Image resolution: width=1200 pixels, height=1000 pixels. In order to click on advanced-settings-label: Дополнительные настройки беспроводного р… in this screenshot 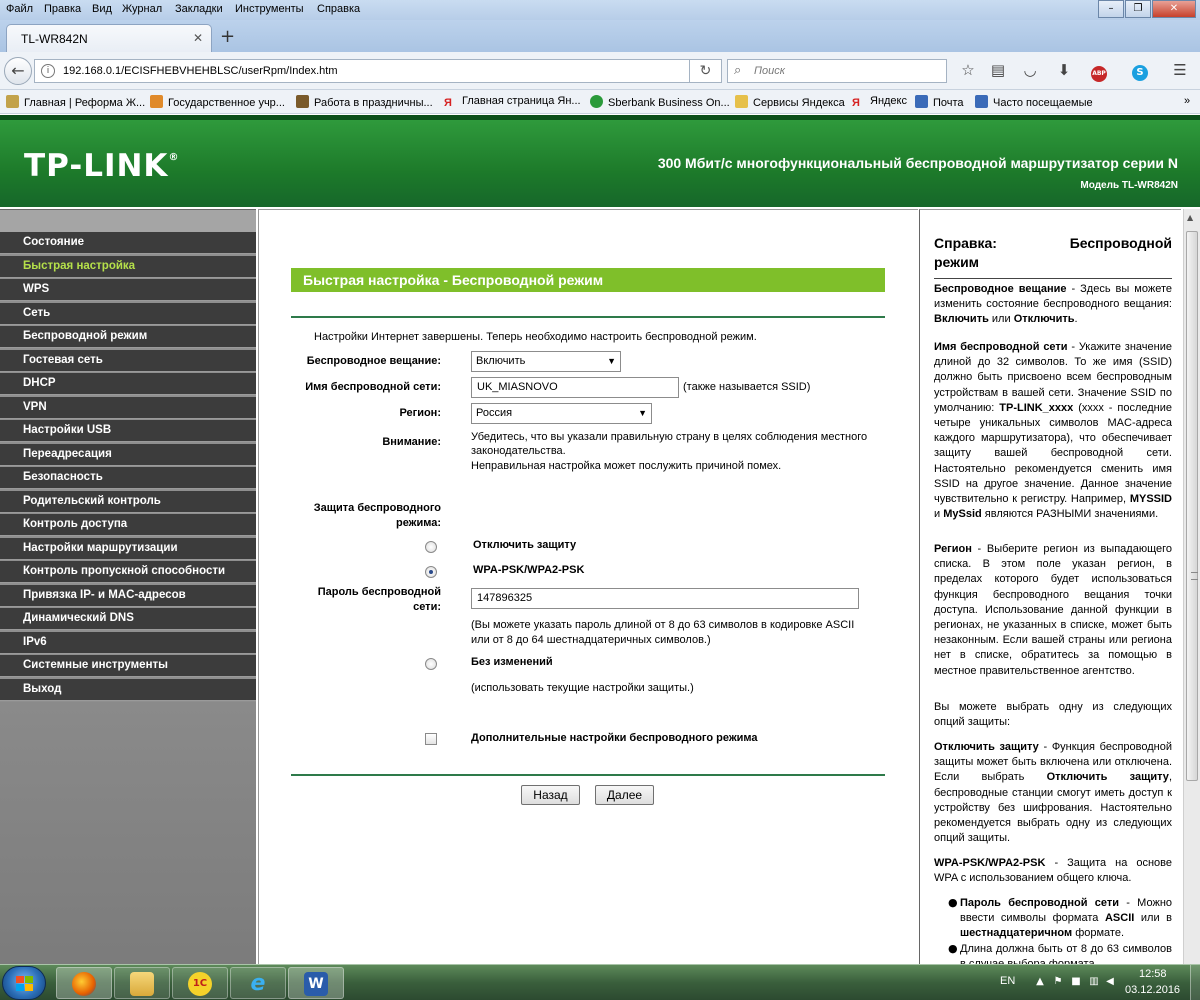, I will do `click(614, 738)`.